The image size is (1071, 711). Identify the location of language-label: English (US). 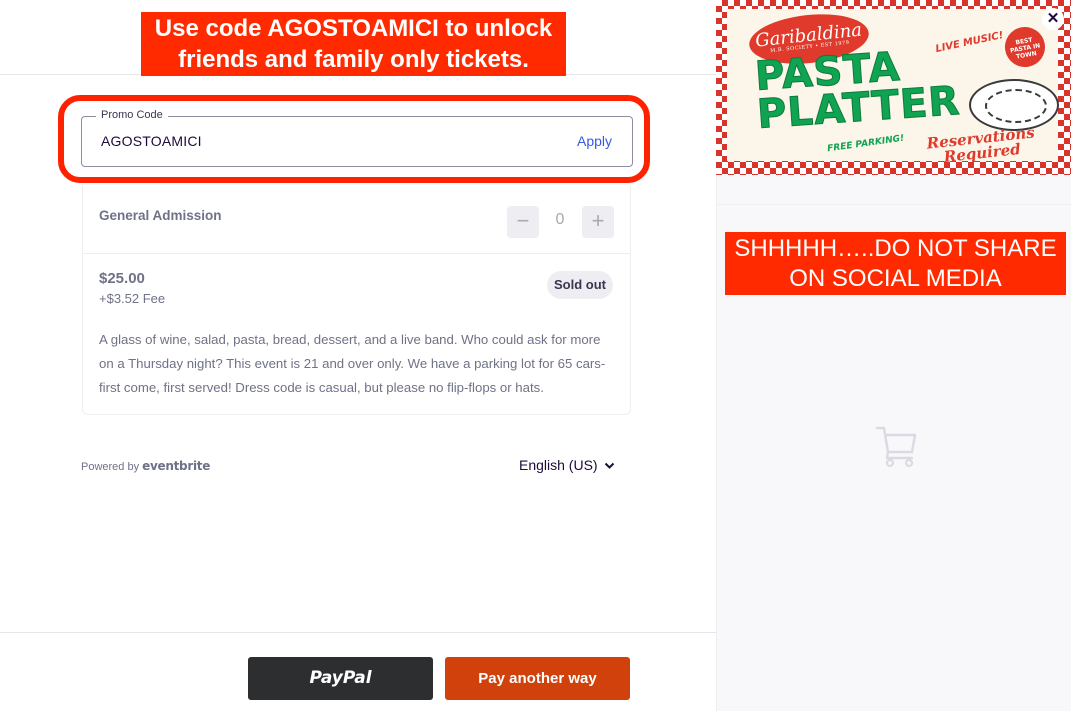
(558, 465).